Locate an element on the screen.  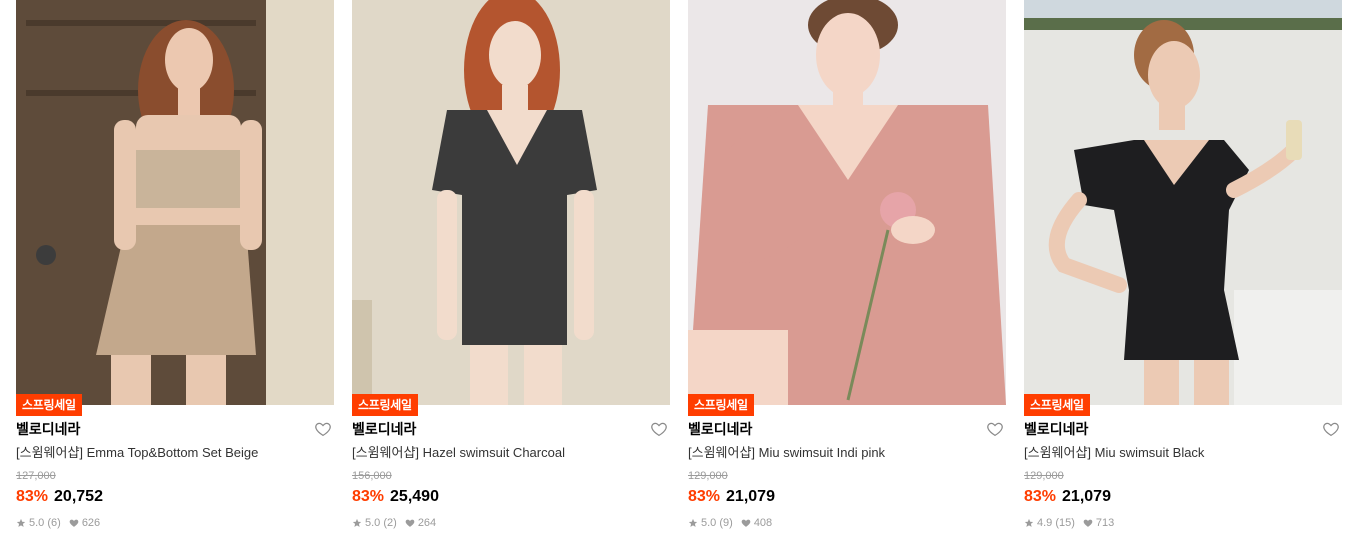
like-count: 626 is located at coordinates (91, 523).